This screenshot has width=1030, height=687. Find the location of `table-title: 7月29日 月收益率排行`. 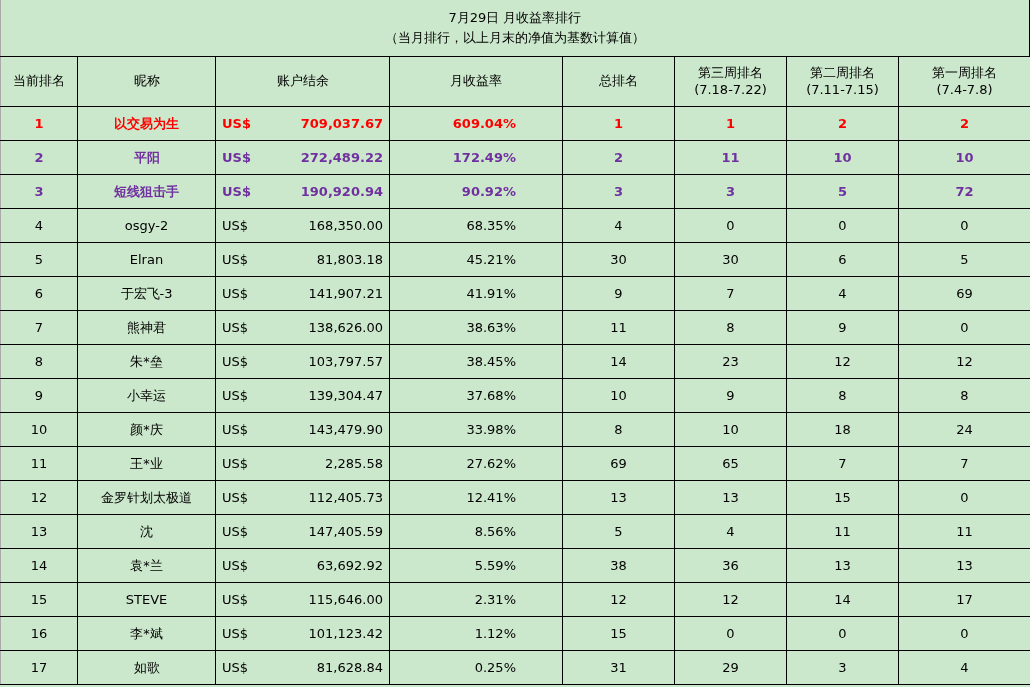

table-title: 7月29日 月收益率排行 is located at coordinates (515, 18).